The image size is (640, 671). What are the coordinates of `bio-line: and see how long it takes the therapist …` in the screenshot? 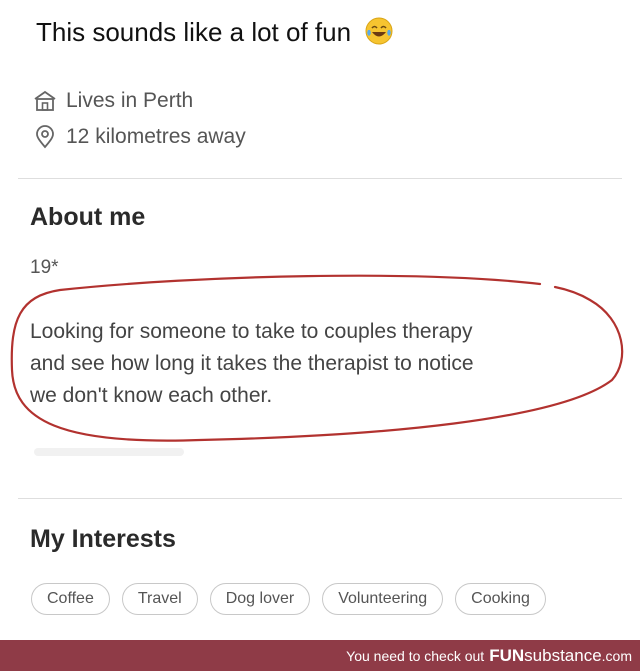 It's located at (252, 363).